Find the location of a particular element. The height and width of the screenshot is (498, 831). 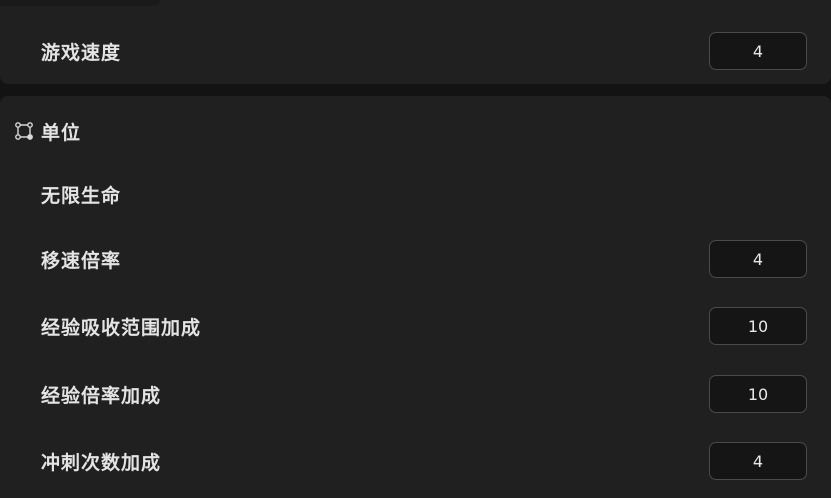

infinite-life-label: 无限生命 is located at coordinates (81, 195).